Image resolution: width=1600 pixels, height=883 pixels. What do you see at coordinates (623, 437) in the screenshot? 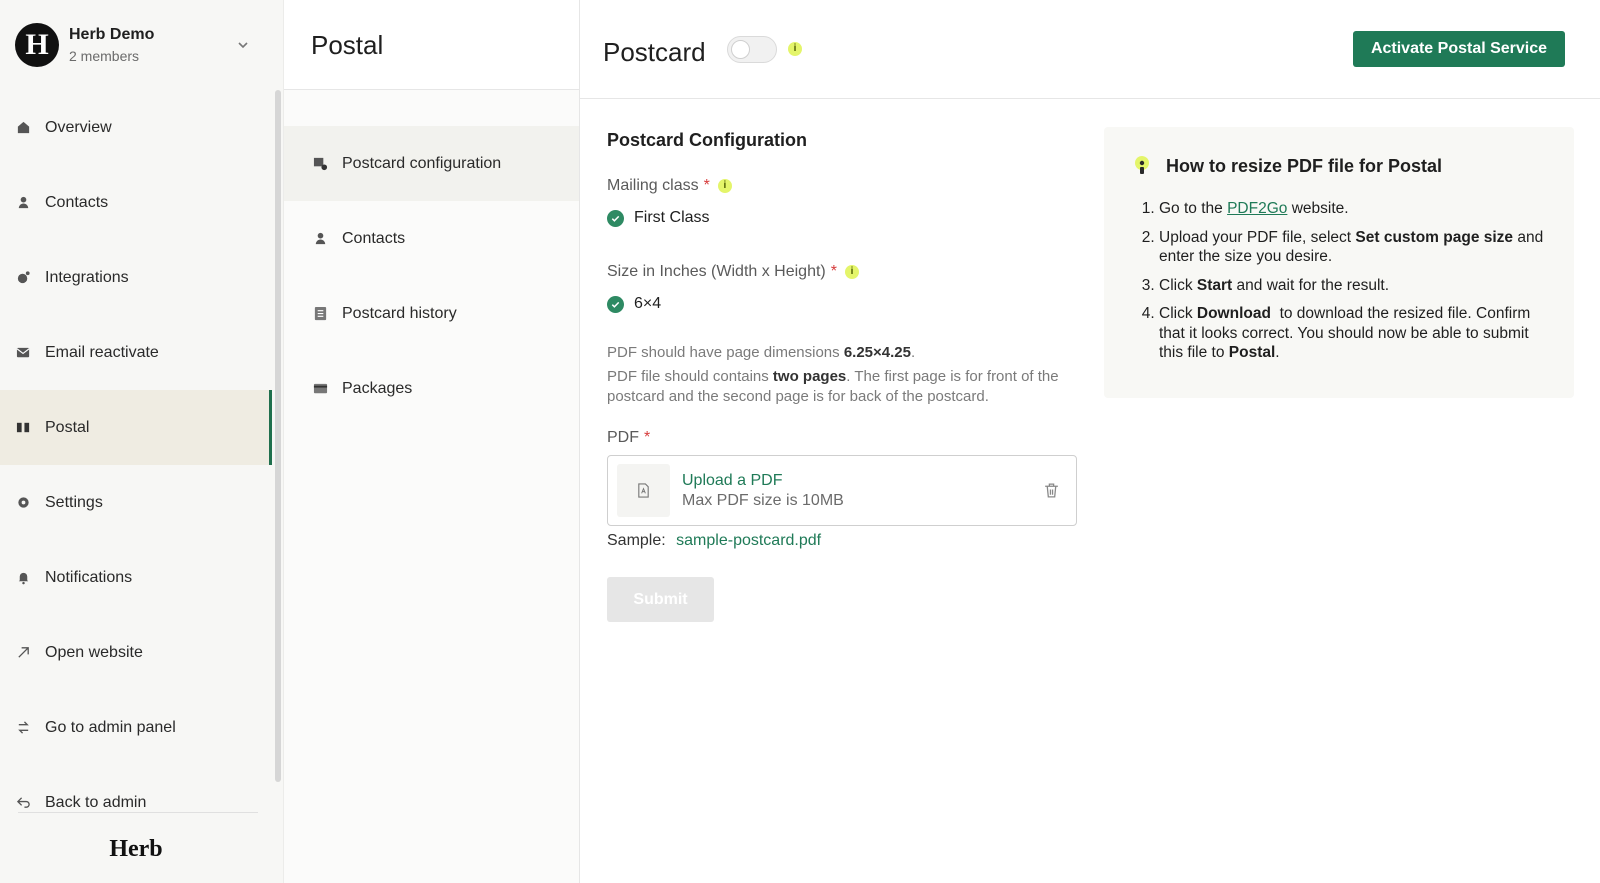
I see `pdf-text: PDF` at bounding box center [623, 437].